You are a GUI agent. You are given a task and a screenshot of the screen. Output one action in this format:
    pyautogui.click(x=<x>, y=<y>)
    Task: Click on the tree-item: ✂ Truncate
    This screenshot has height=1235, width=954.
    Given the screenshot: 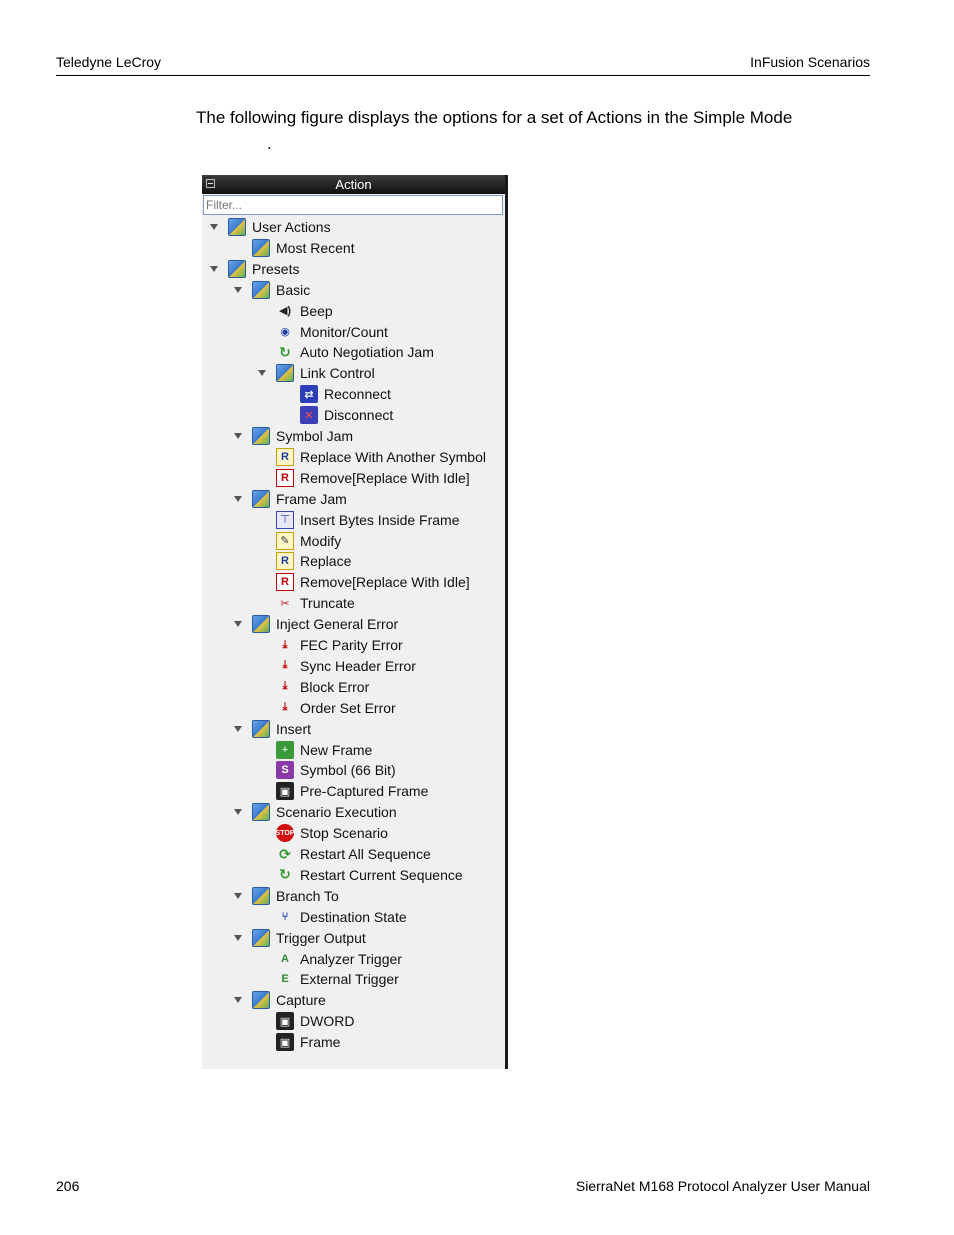 What is the action you would take?
    pyautogui.click(x=315, y=603)
    